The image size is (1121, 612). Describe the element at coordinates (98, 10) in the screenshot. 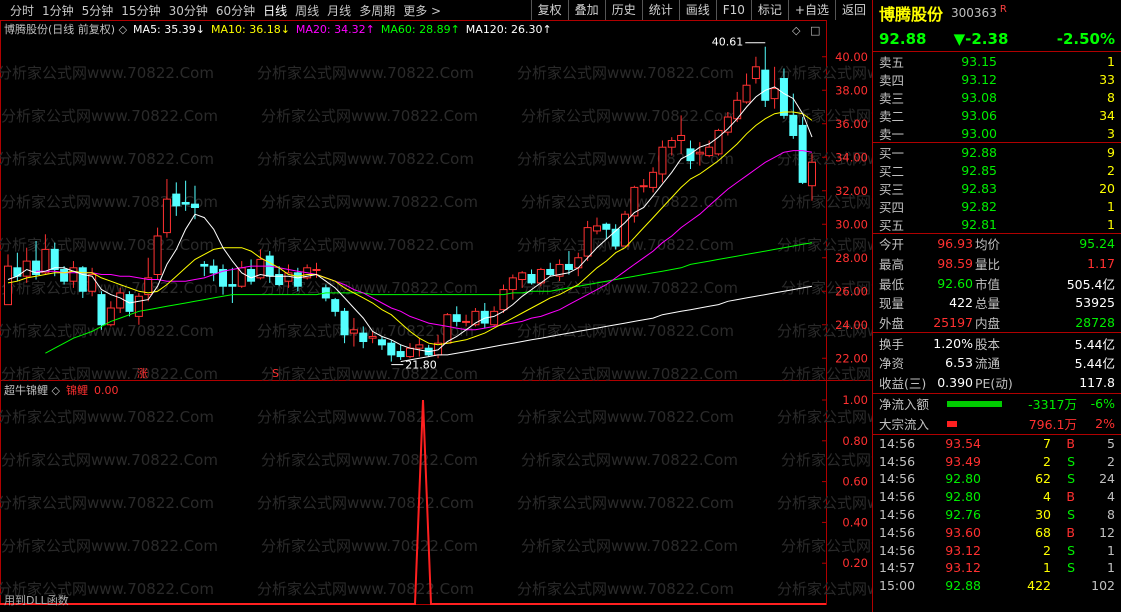

I see `period-tab-2: 5分钟` at that location.